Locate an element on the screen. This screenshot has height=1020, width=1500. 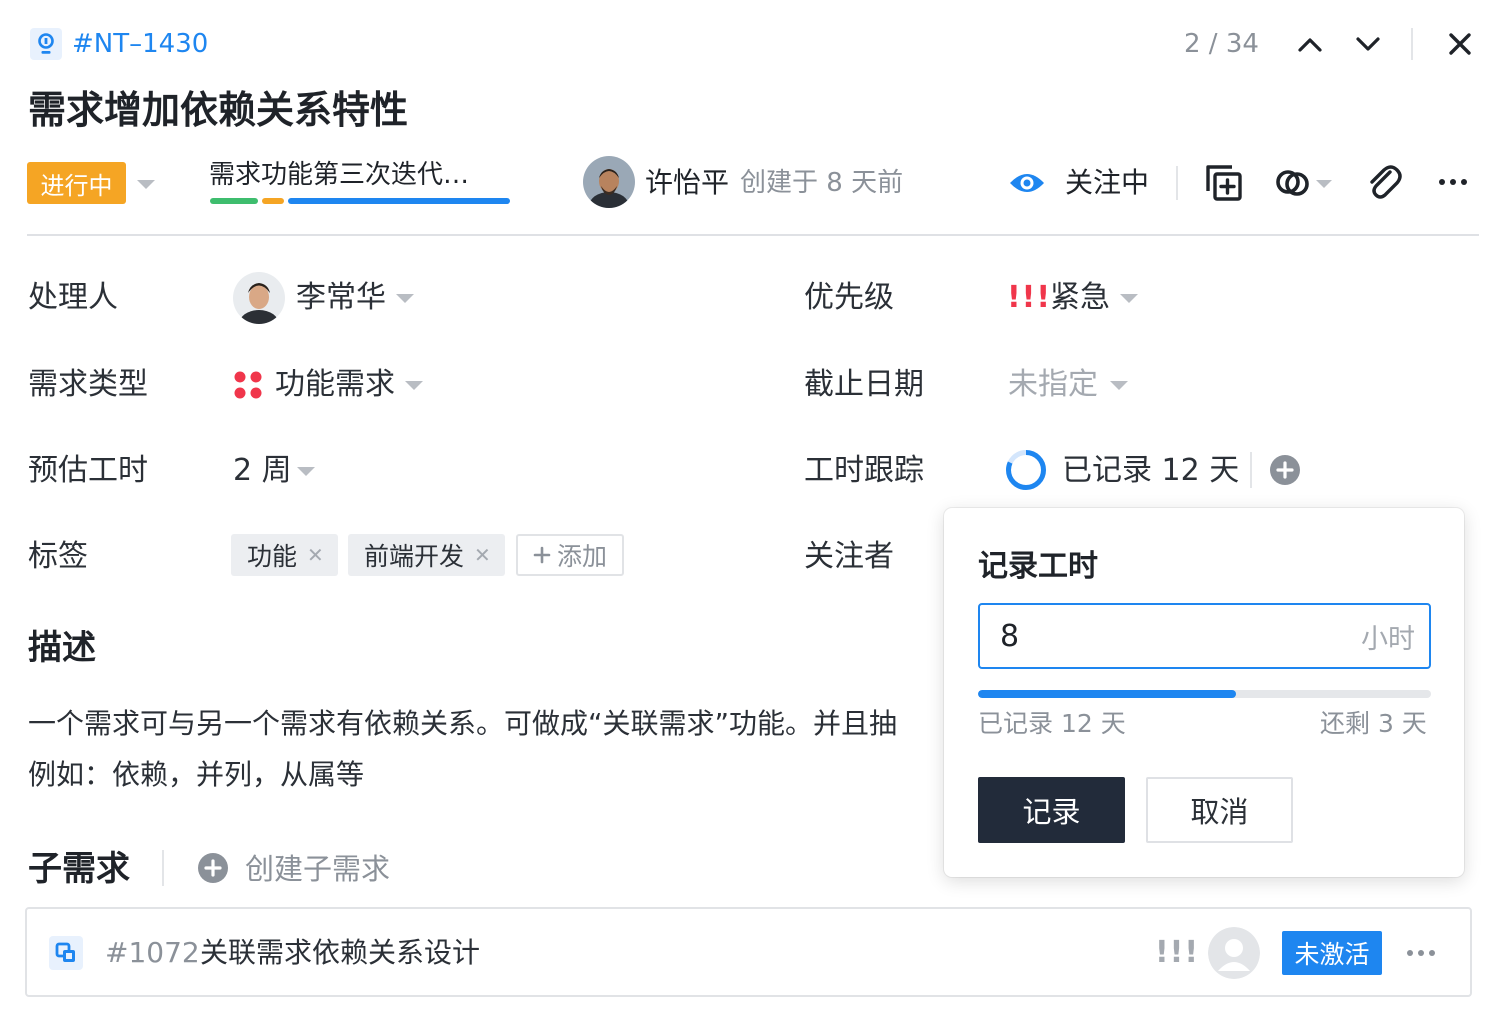
type-dropdown-caret is located at coordinates (414, 385).